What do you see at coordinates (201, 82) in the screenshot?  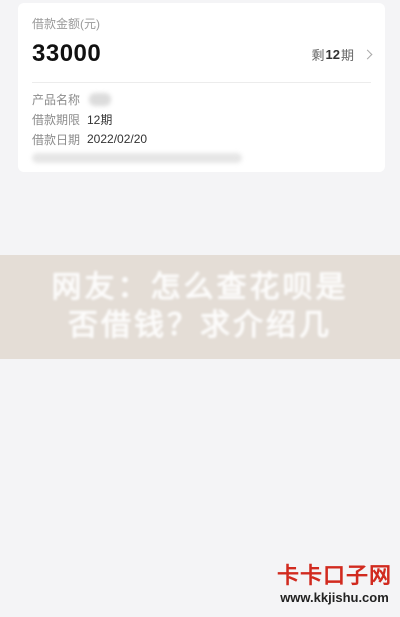 I see `divider` at bounding box center [201, 82].